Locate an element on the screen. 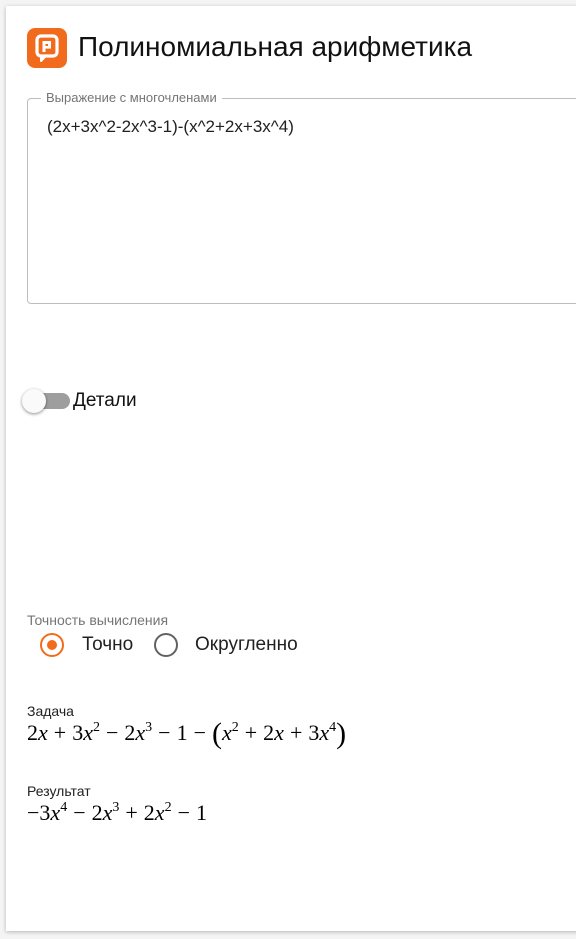 The height and width of the screenshot is (939, 576). task-formula: 2x +3x2−2x3−1− (x2 +2x +3x4) is located at coordinates (187, 733).